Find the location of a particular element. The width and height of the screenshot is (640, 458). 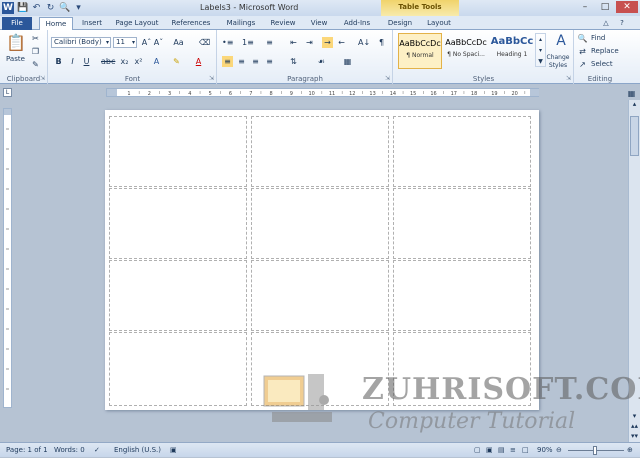

change-styles-icon: A is located at coordinates (561, 41).